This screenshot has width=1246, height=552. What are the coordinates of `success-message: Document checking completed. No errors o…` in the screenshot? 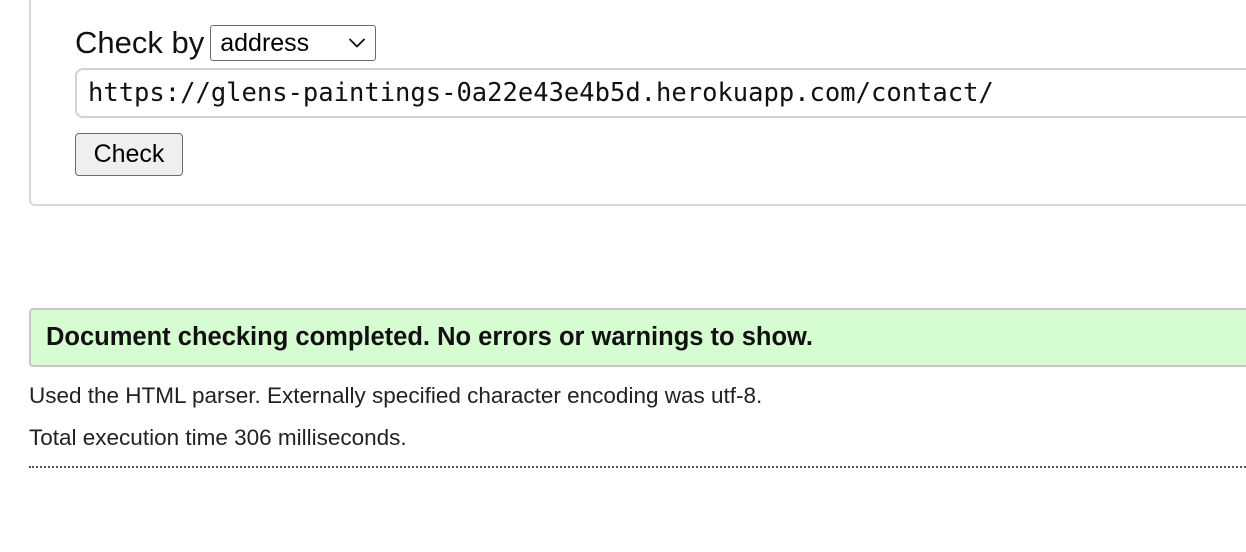 It's located at (430, 337).